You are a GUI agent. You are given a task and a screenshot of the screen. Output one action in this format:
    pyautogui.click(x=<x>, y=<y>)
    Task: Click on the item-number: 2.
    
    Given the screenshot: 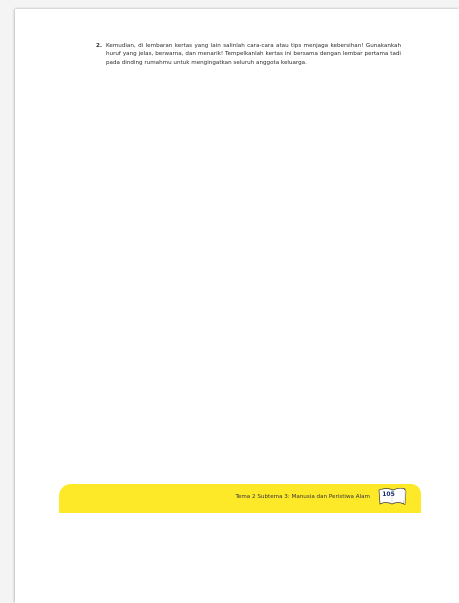 What is the action you would take?
    pyautogui.click(x=99, y=46)
    